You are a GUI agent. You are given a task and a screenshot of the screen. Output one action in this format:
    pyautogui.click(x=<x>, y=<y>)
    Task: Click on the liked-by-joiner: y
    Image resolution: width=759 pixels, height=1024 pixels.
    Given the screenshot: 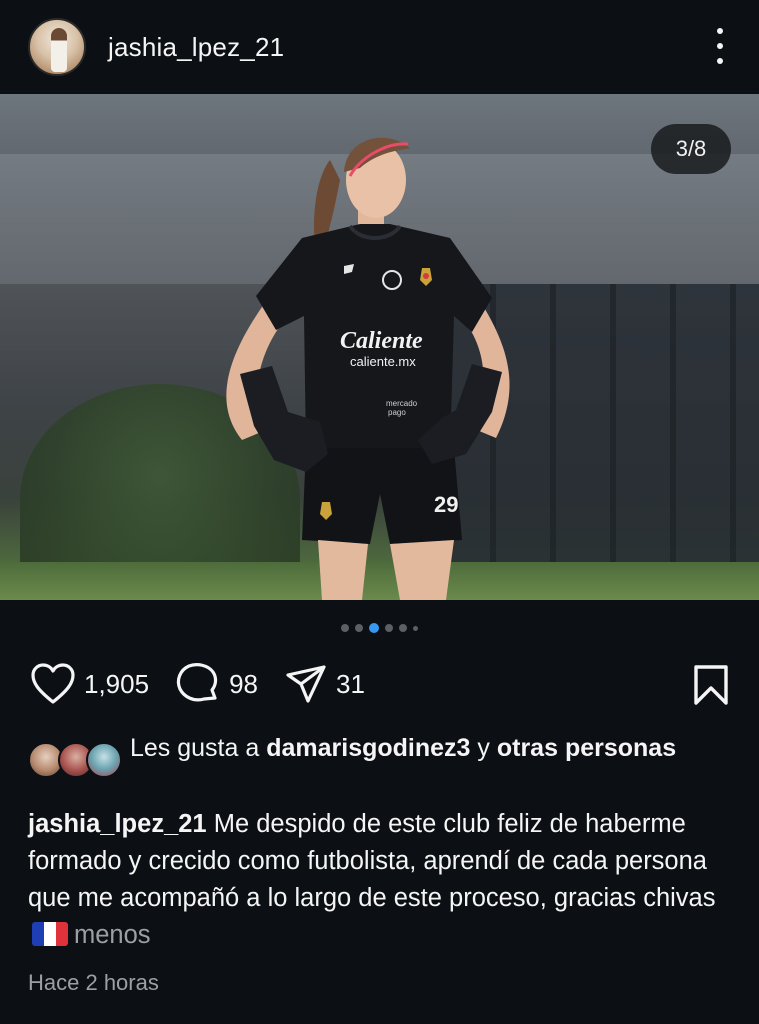 What is the action you would take?
    pyautogui.click(x=483, y=748)
    